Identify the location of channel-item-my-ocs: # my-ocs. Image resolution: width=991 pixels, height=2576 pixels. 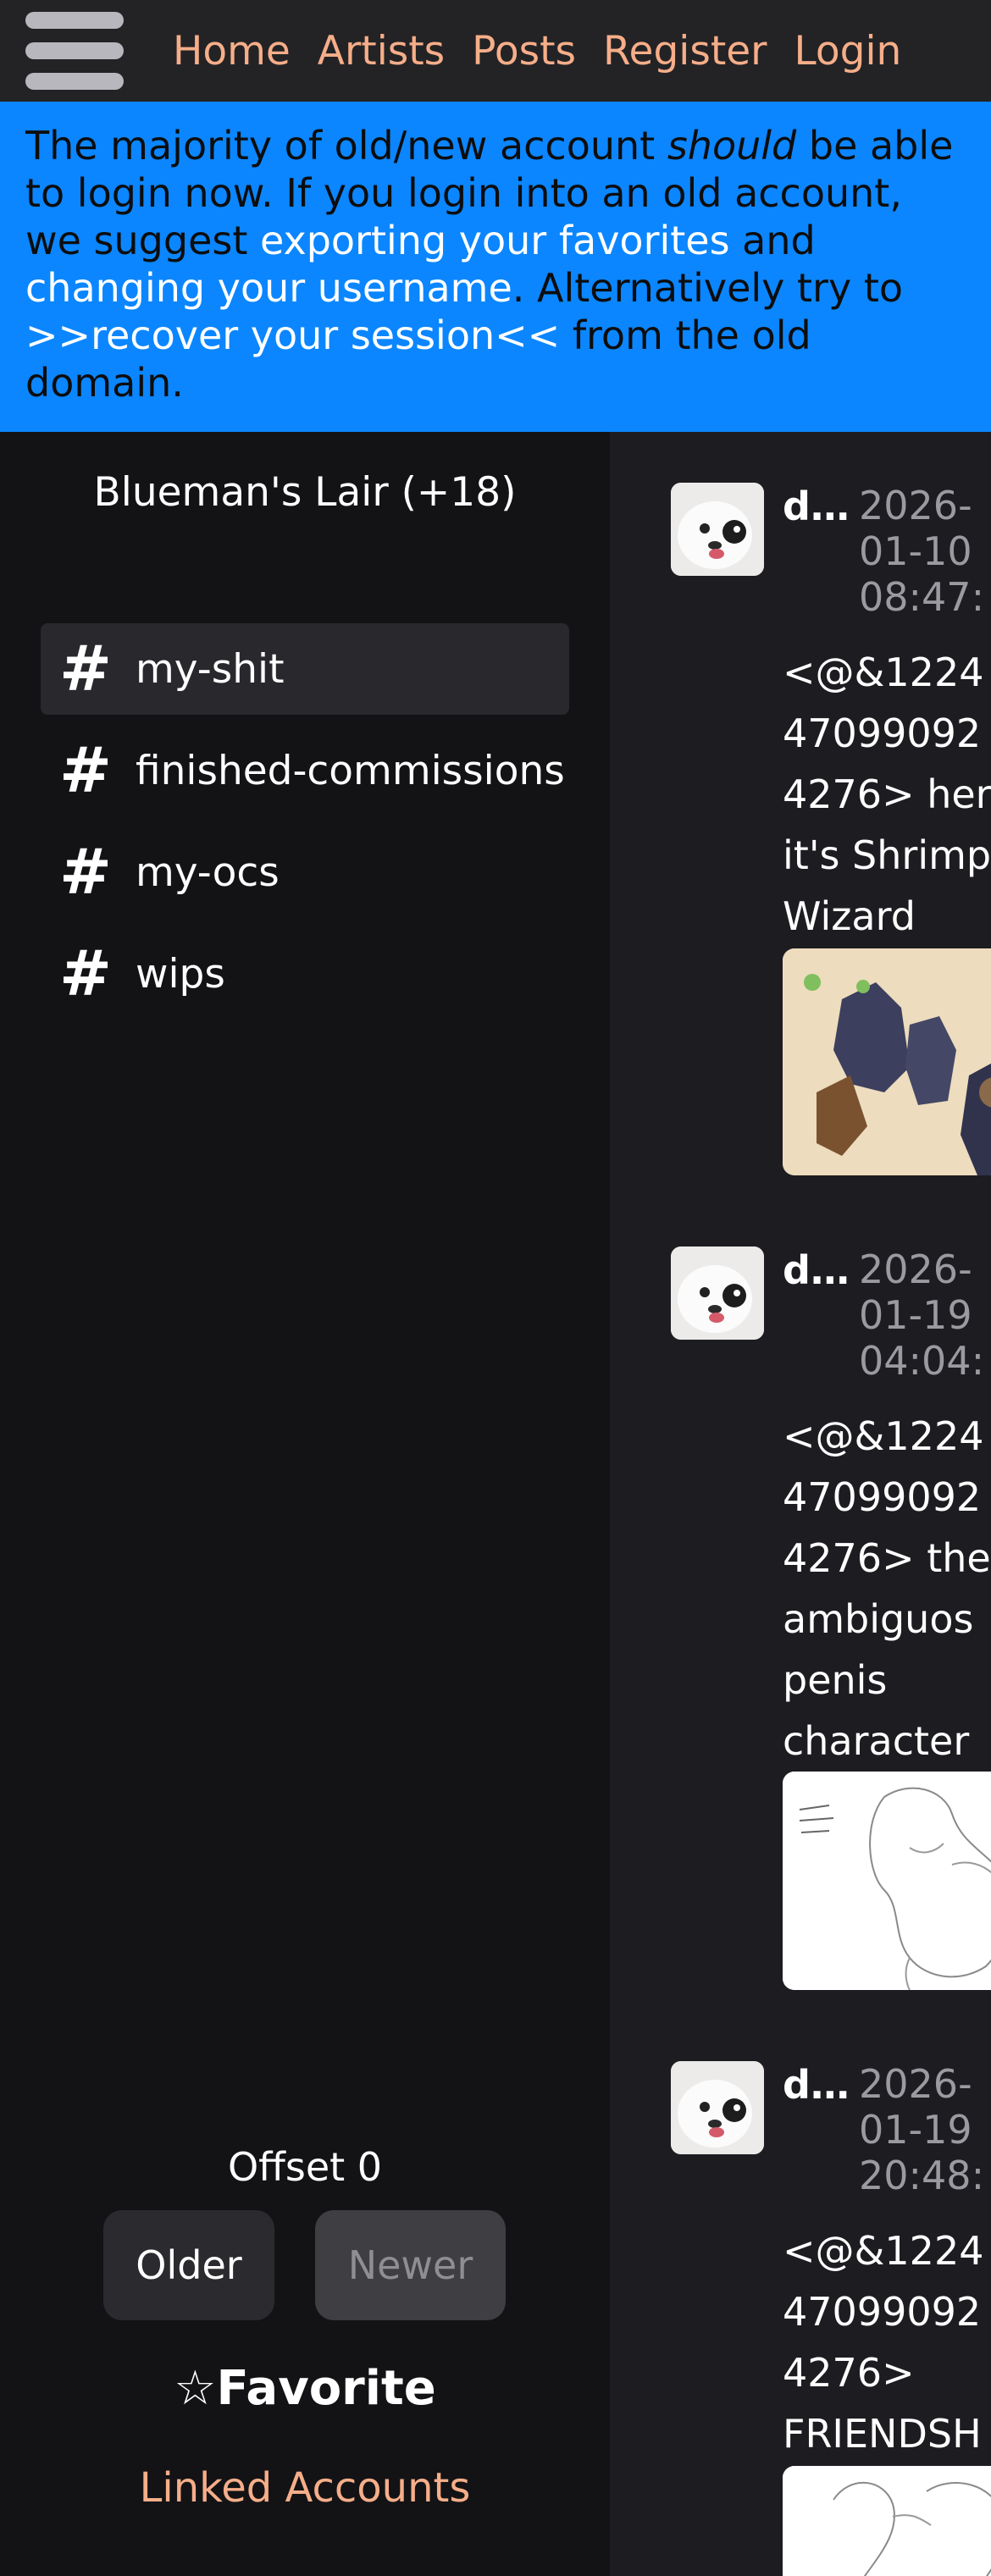
(305, 872).